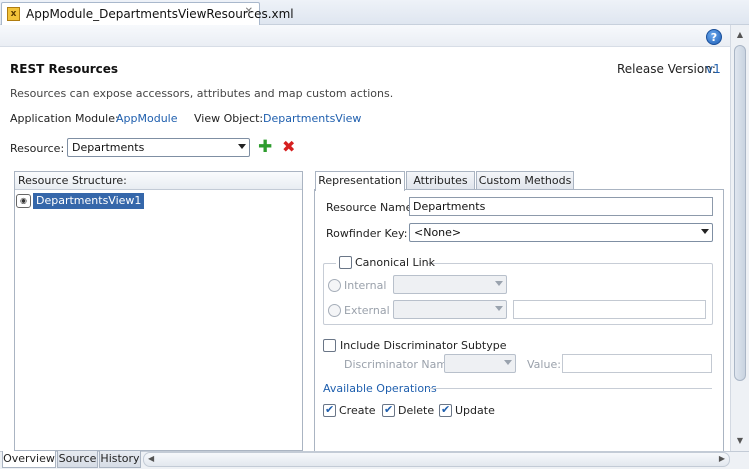 Image resolution: width=749 pixels, height=469 pixels. I want to click on help-strip, so click(365, 36).